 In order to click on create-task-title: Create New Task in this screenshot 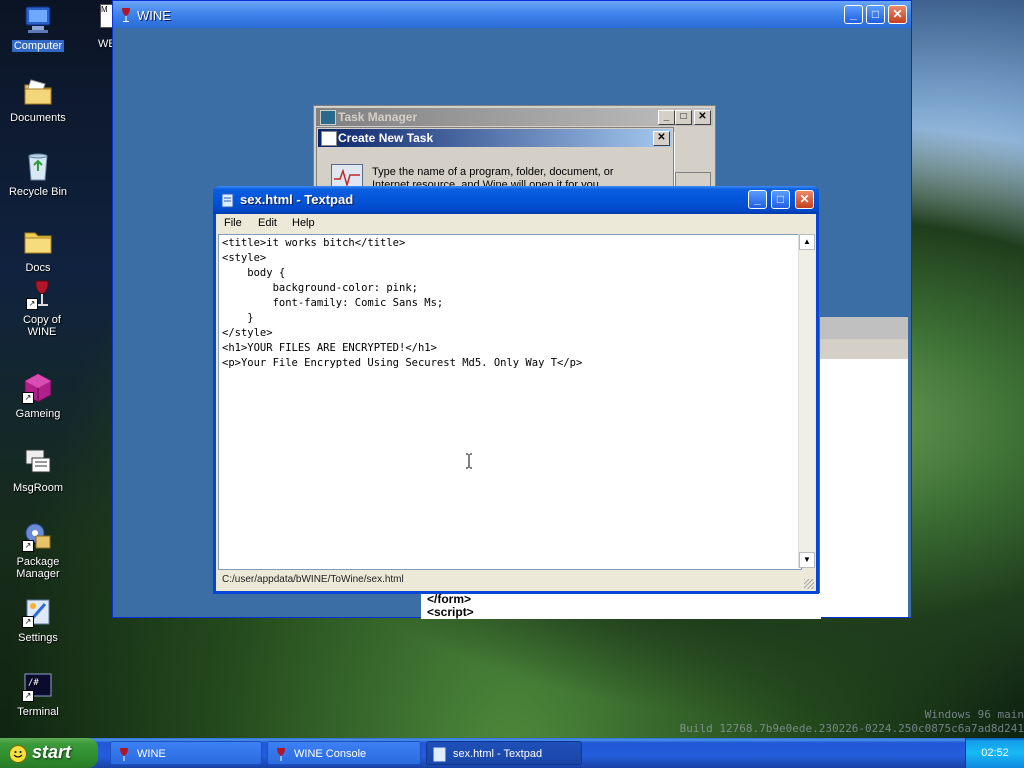, I will do `click(386, 138)`.